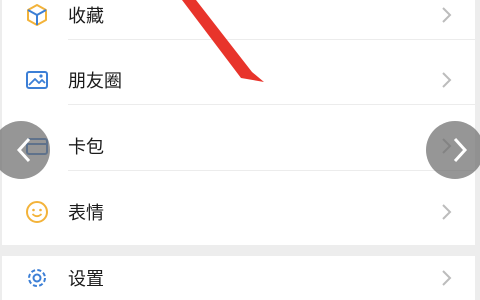 This screenshot has width=480, height=300. Describe the element at coordinates (37, 15) in the screenshot. I see `favorites-cube-icon` at that location.